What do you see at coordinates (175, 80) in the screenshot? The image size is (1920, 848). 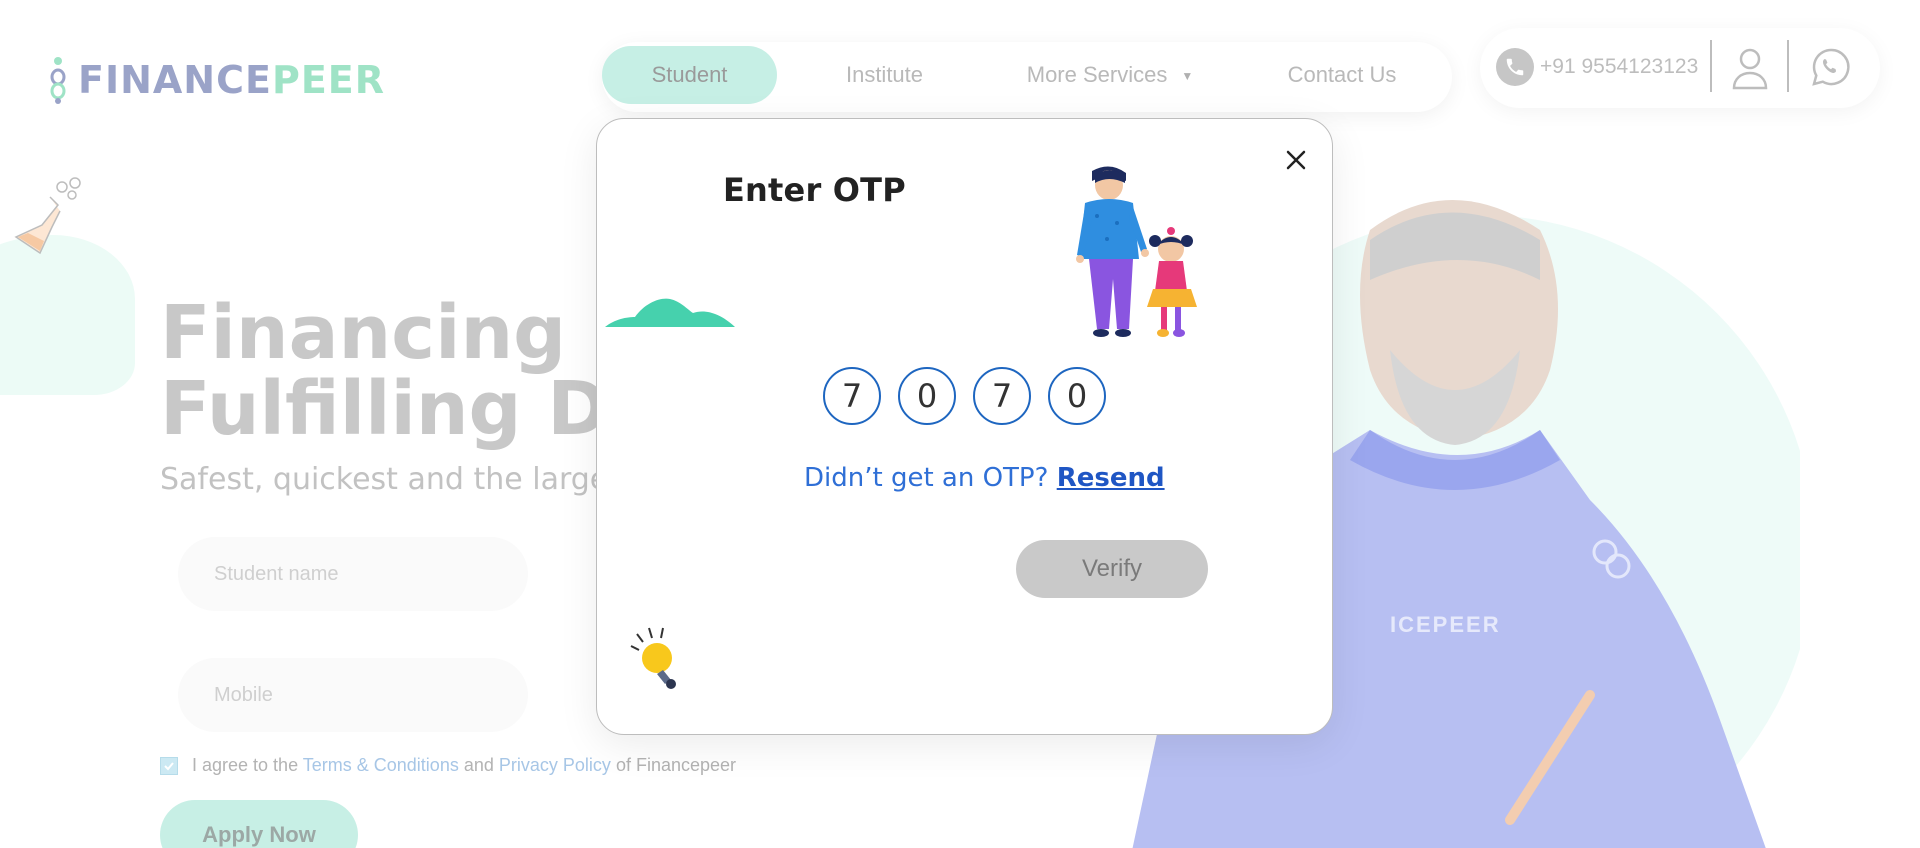 I see `logo-text-finance: FINANCE` at bounding box center [175, 80].